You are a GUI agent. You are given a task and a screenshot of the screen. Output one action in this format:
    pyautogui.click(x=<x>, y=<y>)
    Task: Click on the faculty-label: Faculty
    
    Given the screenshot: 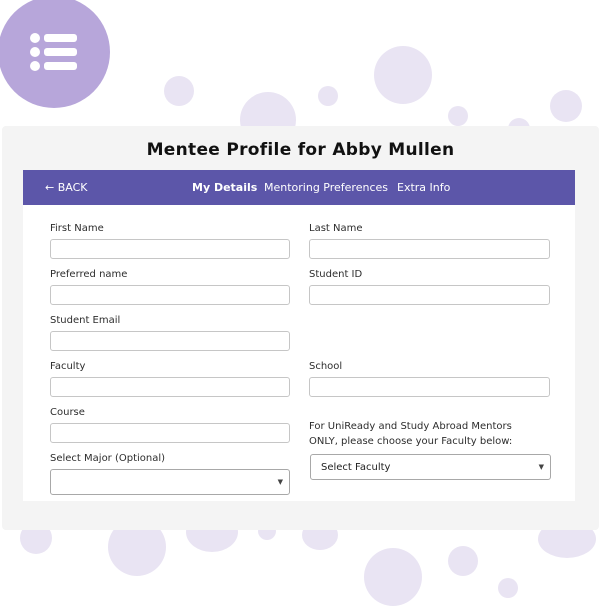 What is the action you would take?
    pyautogui.click(x=68, y=366)
    